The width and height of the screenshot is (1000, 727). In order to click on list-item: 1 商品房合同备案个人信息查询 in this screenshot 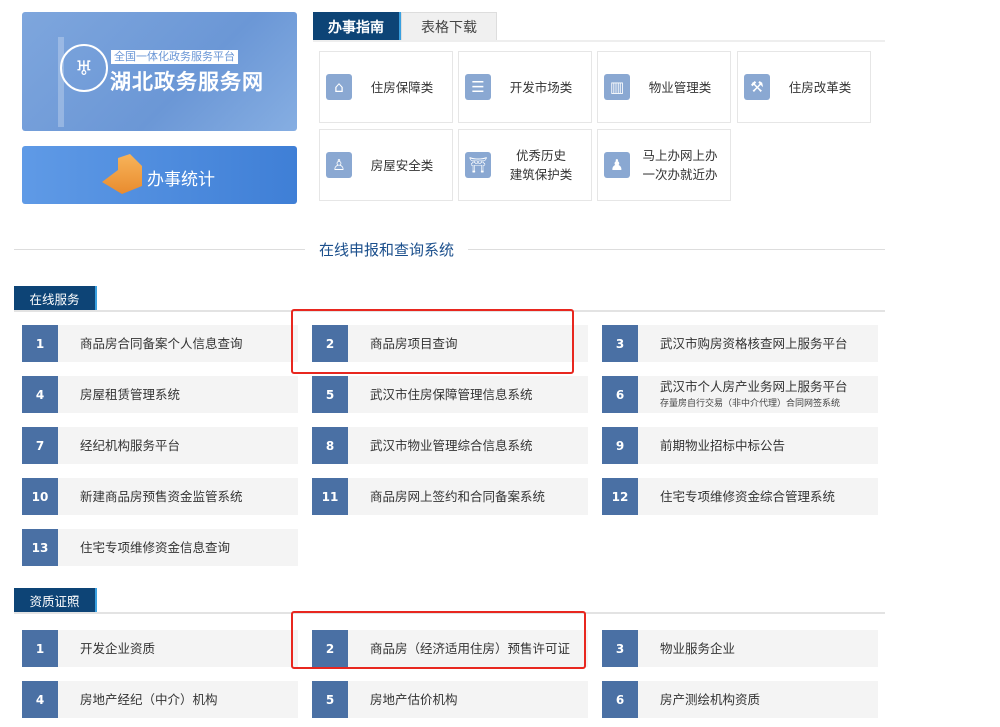, I will do `click(160, 343)`.